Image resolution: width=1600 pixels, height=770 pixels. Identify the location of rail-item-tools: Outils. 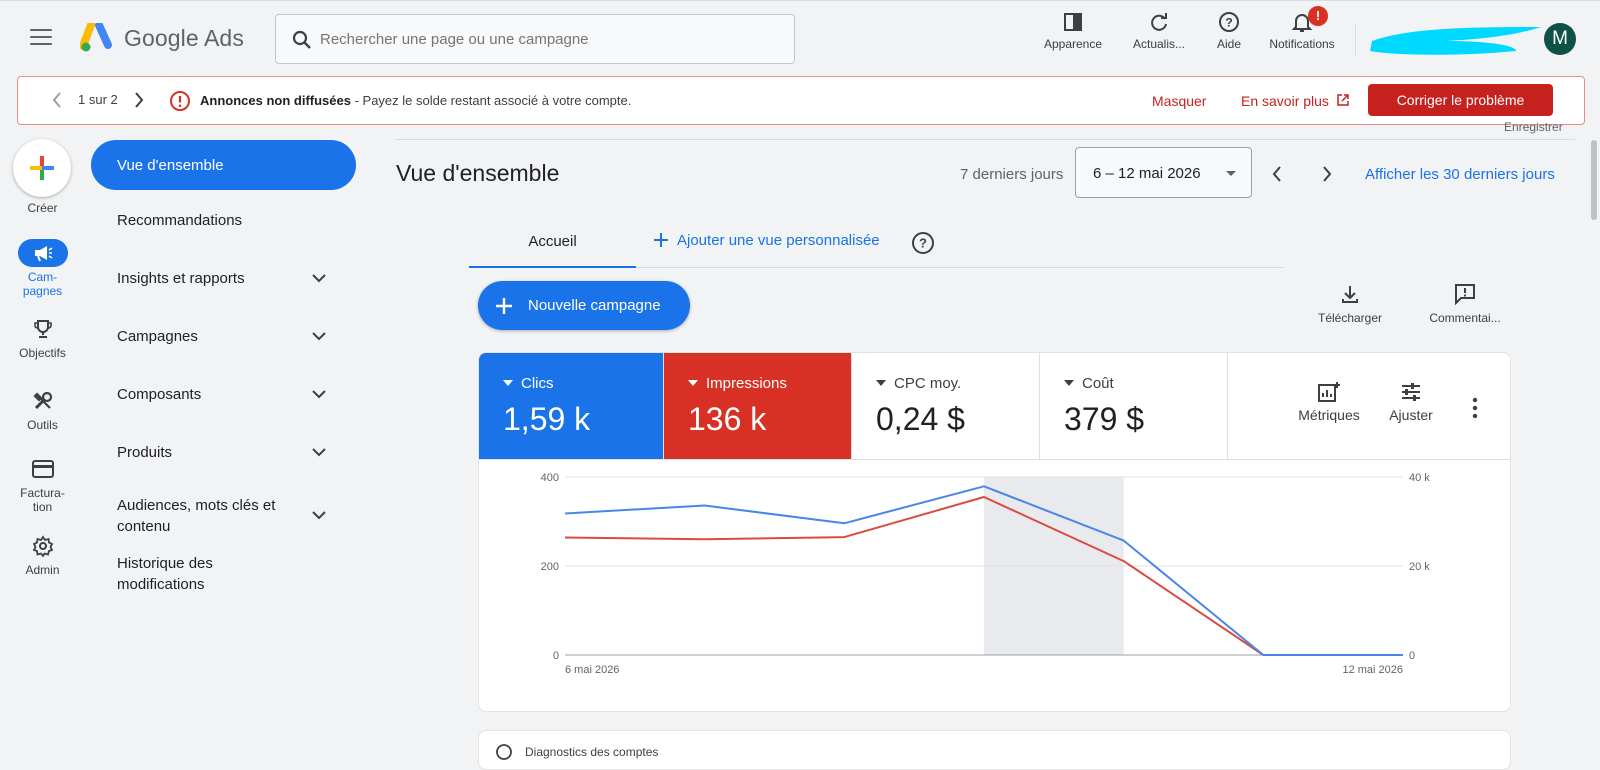
(42, 409).